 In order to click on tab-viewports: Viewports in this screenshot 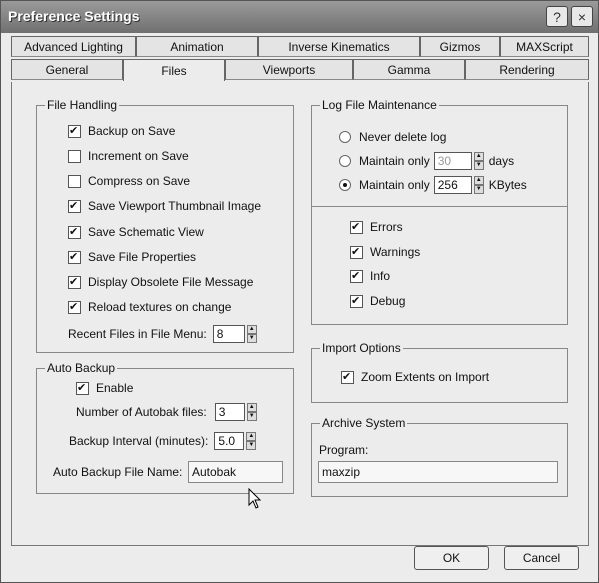, I will do `click(289, 69)`.